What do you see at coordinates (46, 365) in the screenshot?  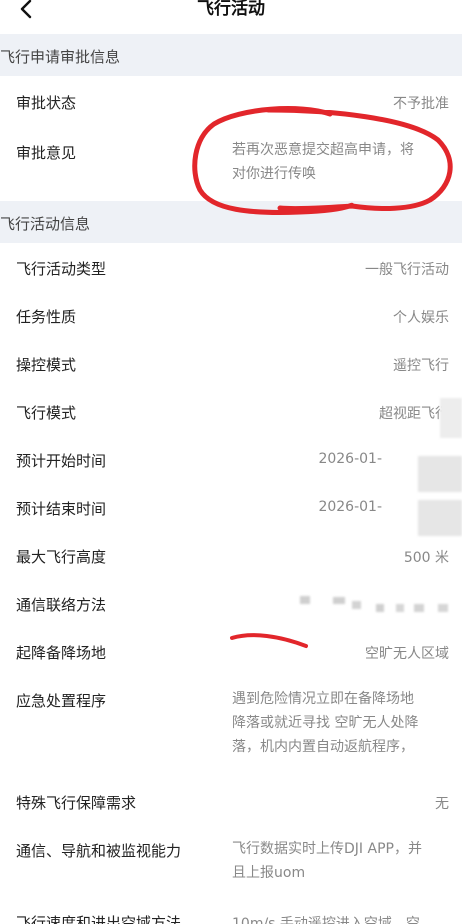 I see `row-label: 操控模式` at bounding box center [46, 365].